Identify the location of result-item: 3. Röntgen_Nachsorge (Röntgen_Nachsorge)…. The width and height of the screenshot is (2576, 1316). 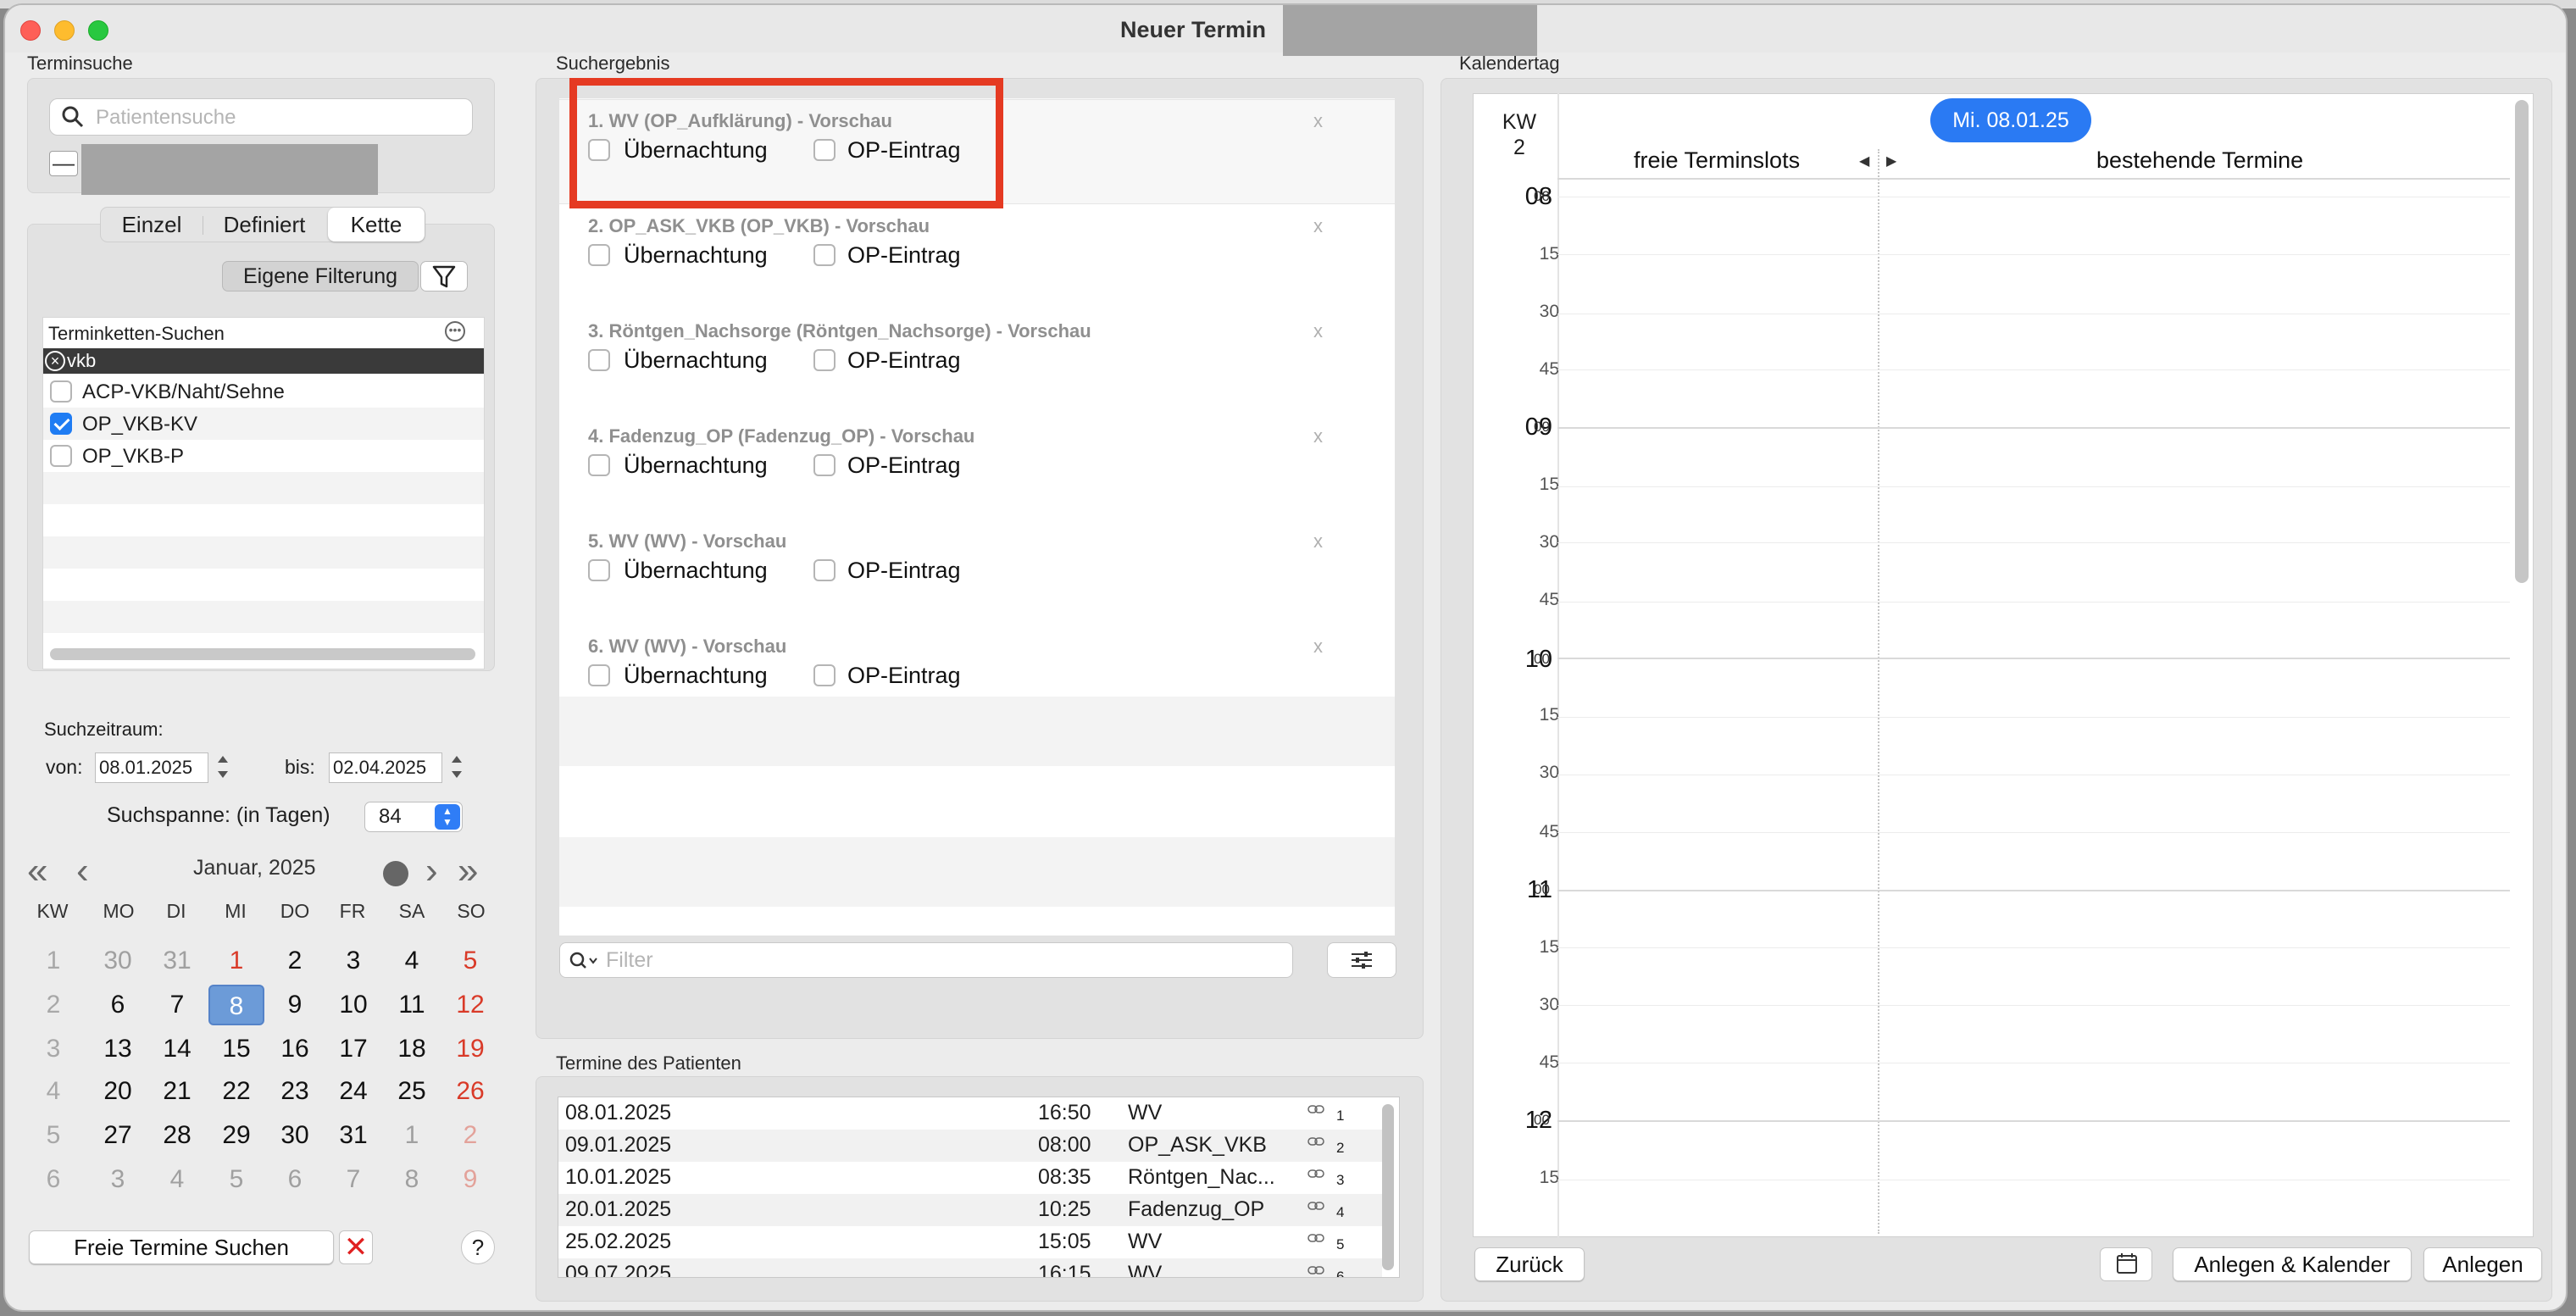
(977, 361).